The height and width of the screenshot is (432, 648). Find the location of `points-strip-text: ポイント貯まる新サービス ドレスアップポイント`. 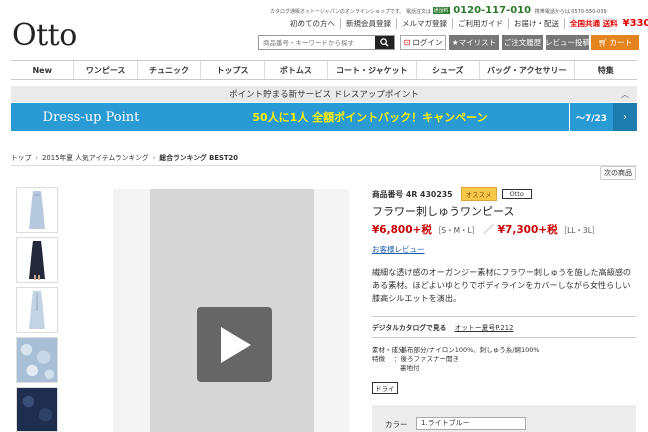

points-strip-text: ポイント貯まる新サービス ドレスアップポイント is located at coordinates (324, 95).